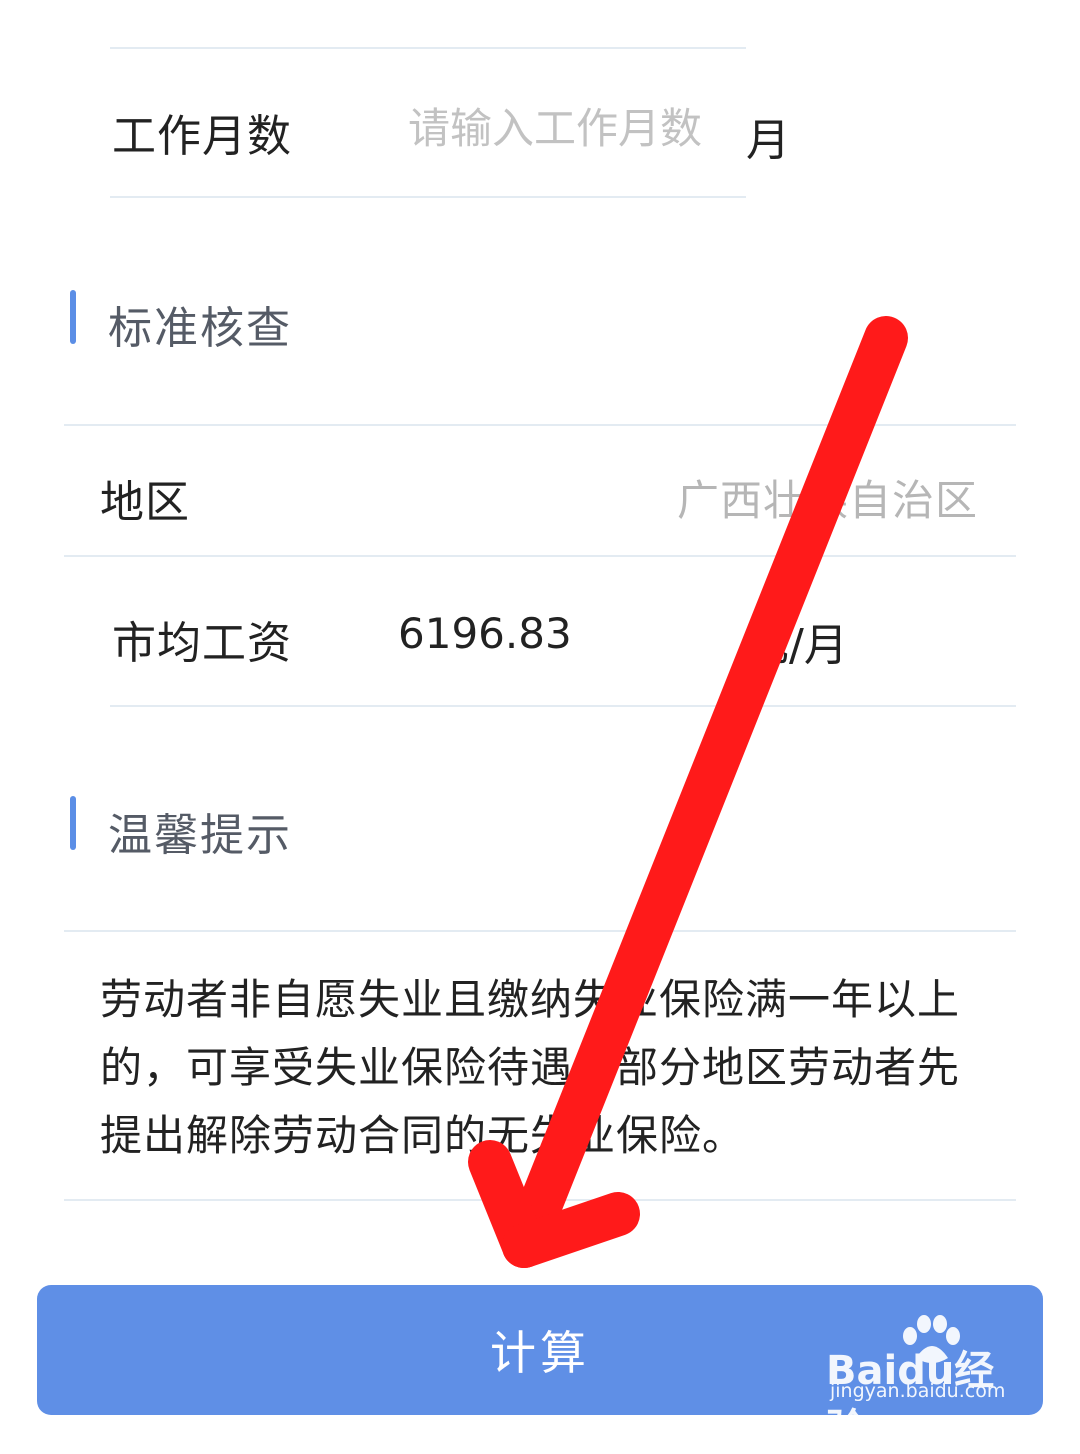 This screenshot has height=1454, width=1080. I want to click on region-selector: 广西壮族自治区, so click(827, 497).